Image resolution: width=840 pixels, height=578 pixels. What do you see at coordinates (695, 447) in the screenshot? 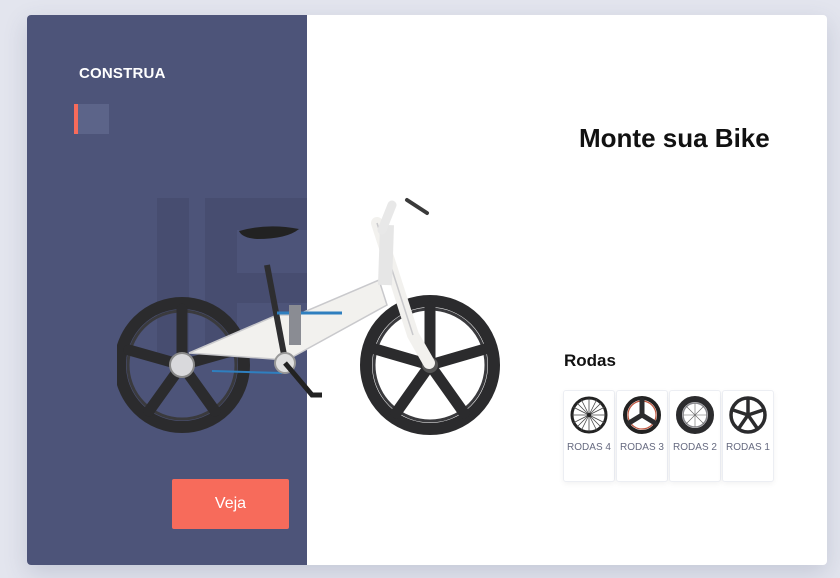
I see `wheel-option-label: RODAS 2` at bounding box center [695, 447].